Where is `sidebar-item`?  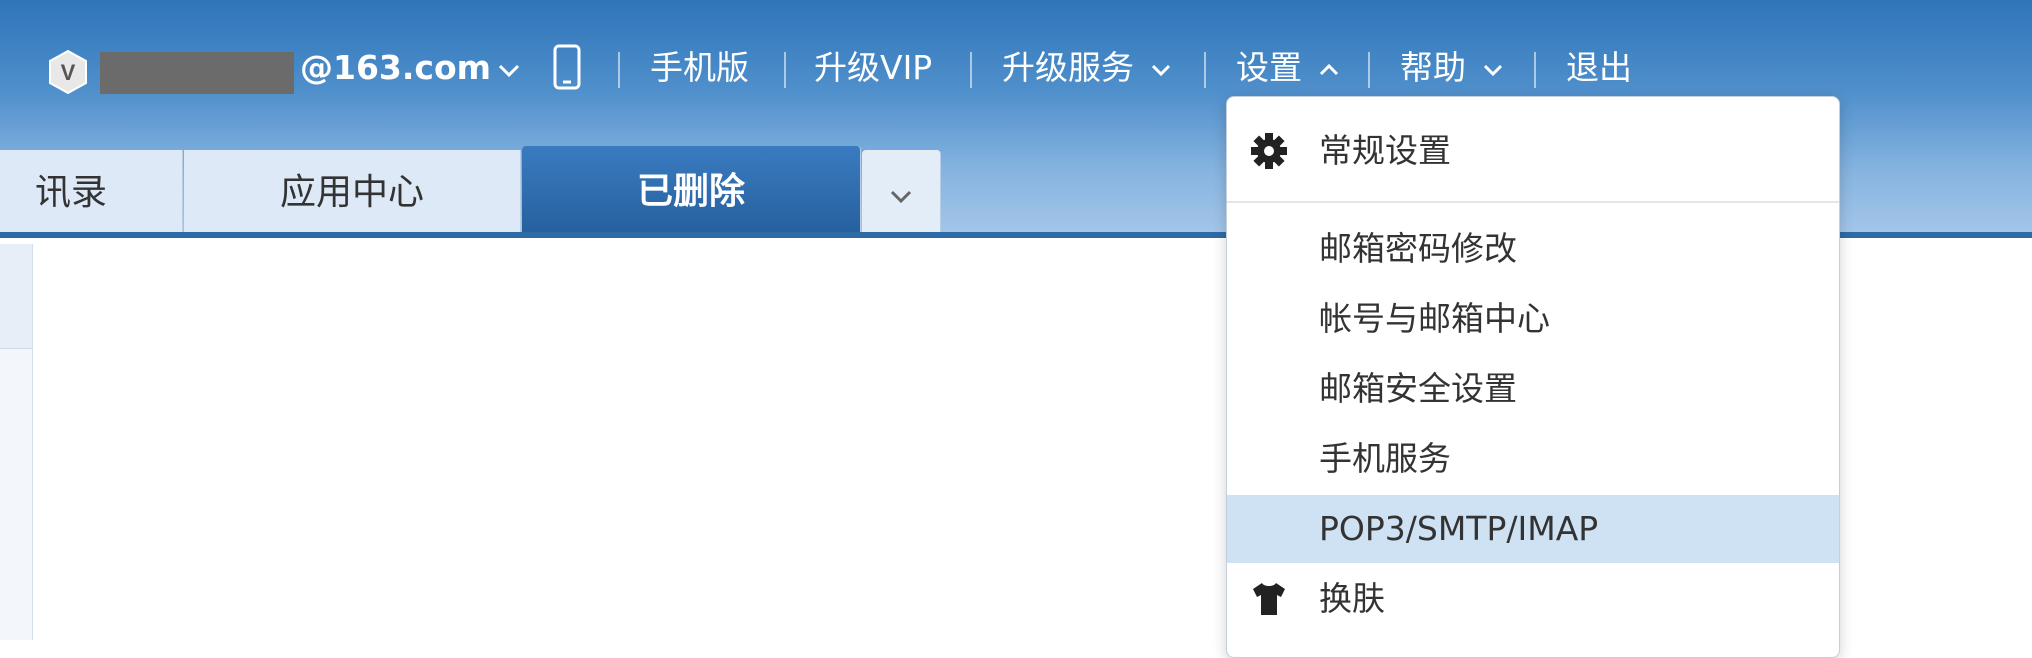
sidebar-item is located at coordinates (16, 296).